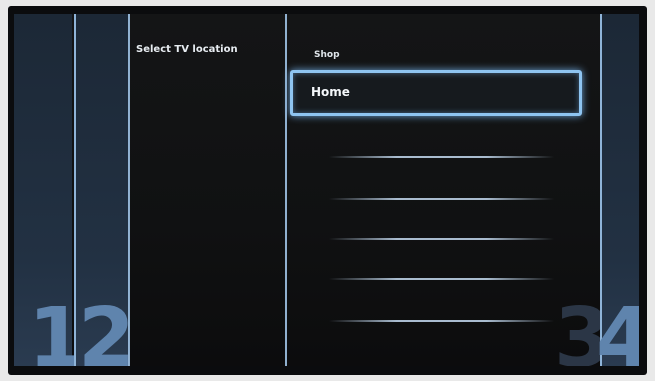 This screenshot has height=381, width=655. Describe the element at coordinates (129, 190) in the screenshot. I see `panel-divider-left` at that location.